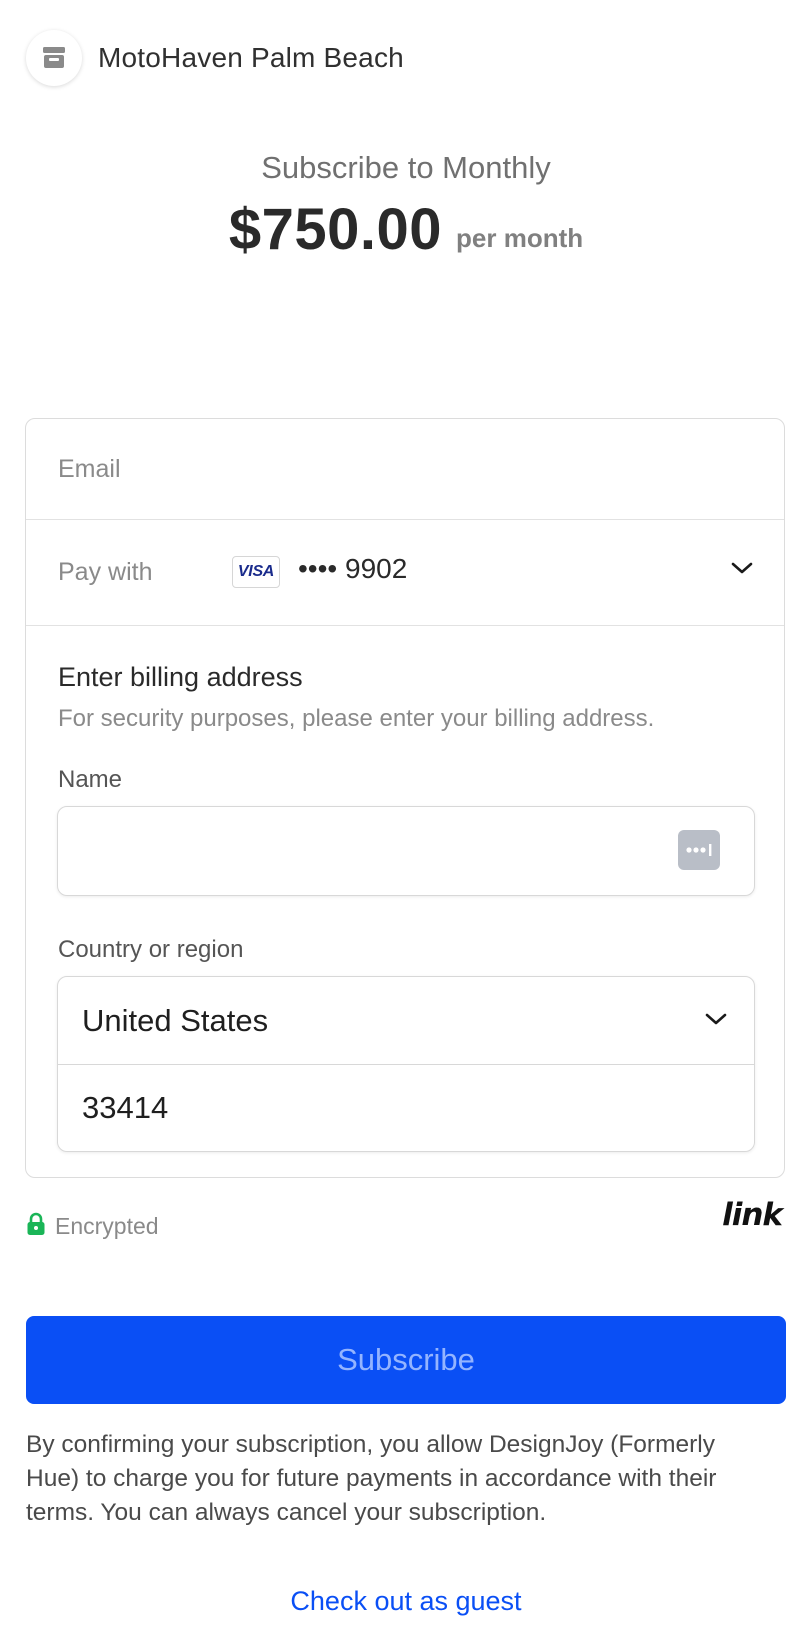 This screenshot has height=1642, width=812. What do you see at coordinates (406, 1601) in the screenshot?
I see `checkout-as-guest-link: Check out as guest` at bounding box center [406, 1601].